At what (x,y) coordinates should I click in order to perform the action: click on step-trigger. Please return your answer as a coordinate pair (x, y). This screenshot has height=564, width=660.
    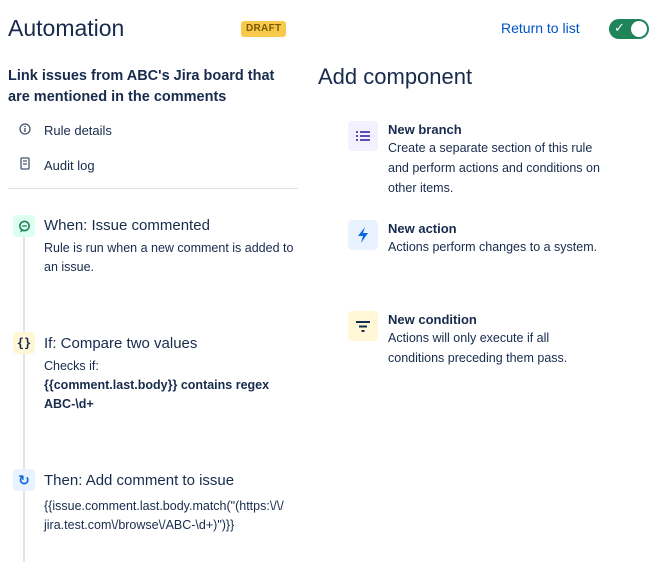
    Looking at the image, I should click on (24, 226).